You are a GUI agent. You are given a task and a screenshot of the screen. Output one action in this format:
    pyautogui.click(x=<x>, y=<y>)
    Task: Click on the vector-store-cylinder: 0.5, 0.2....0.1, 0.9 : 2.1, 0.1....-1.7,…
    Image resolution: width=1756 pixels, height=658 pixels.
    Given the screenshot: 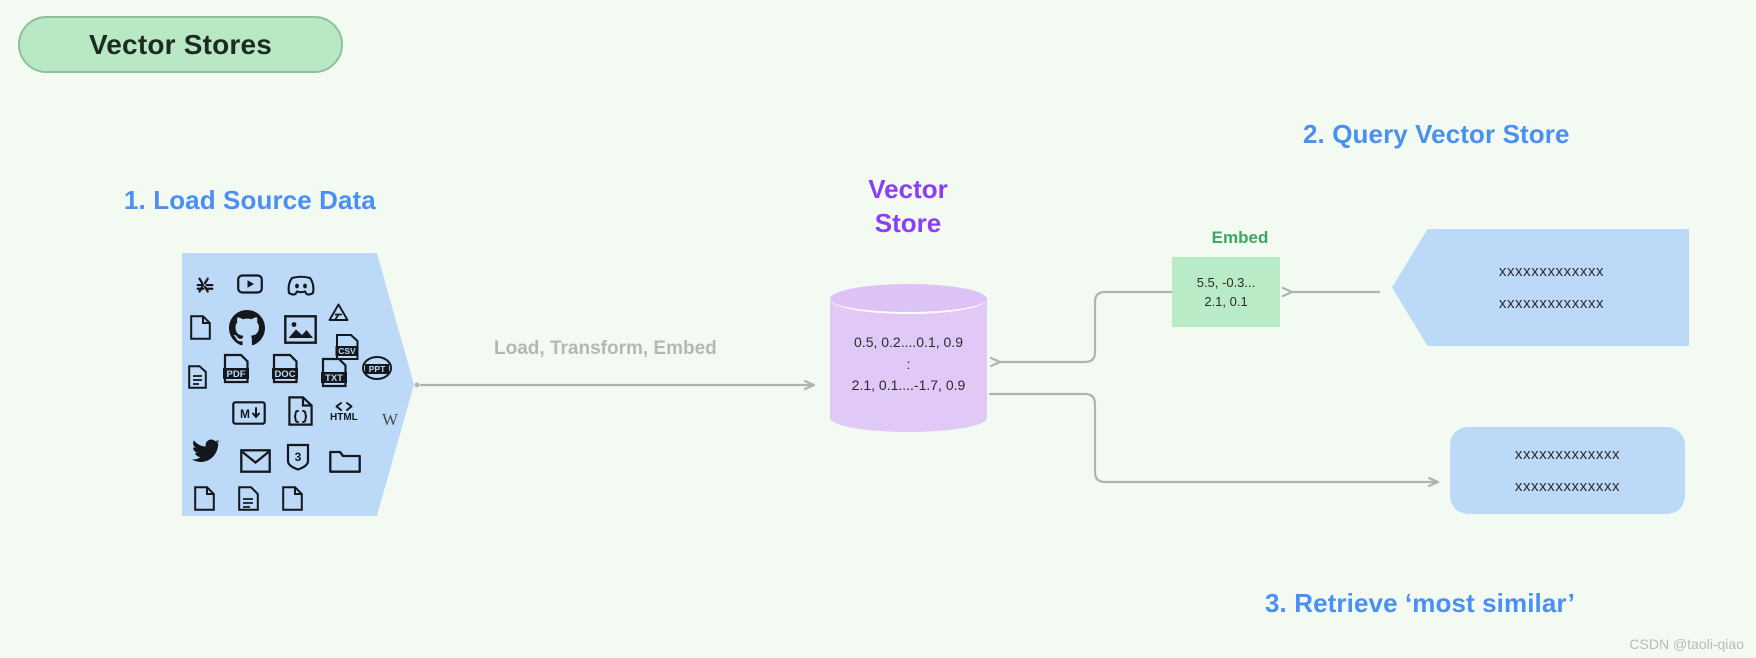 What is the action you would take?
    pyautogui.click(x=908, y=358)
    